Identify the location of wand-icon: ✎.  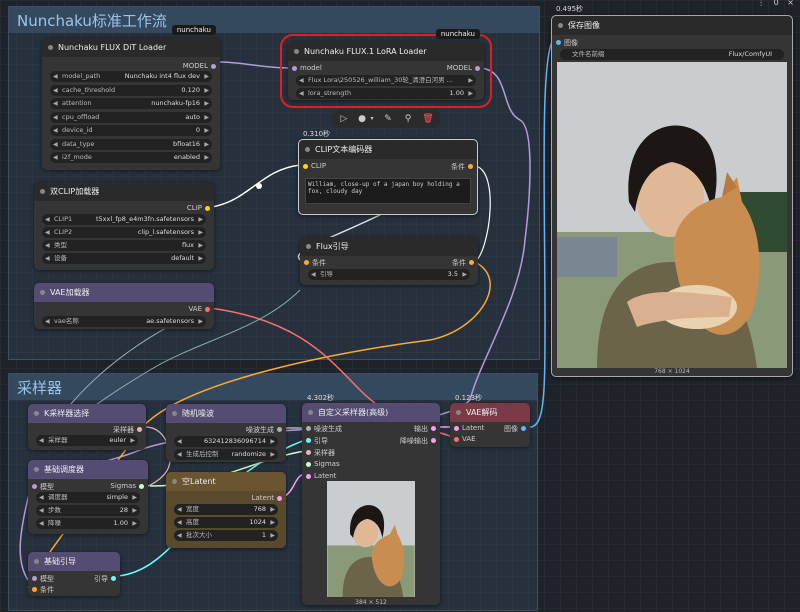
(388, 119).